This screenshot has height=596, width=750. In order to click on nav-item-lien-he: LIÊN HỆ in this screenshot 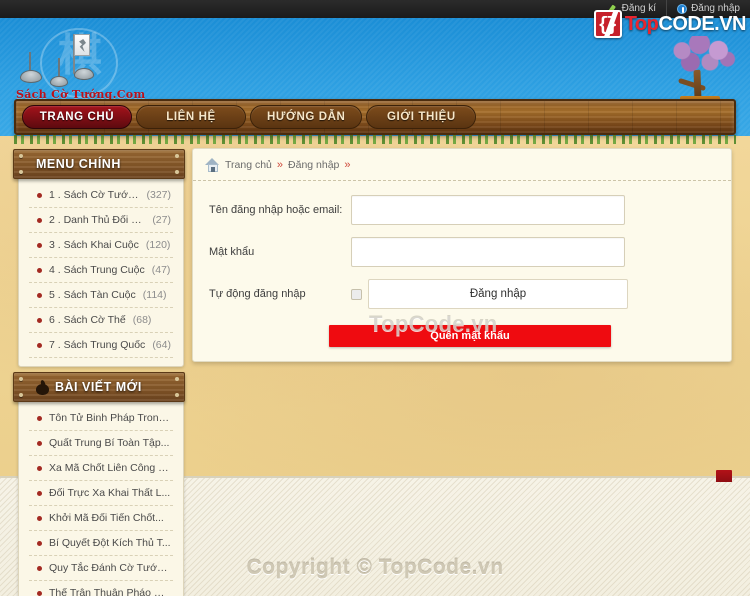, I will do `click(191, 117)`.